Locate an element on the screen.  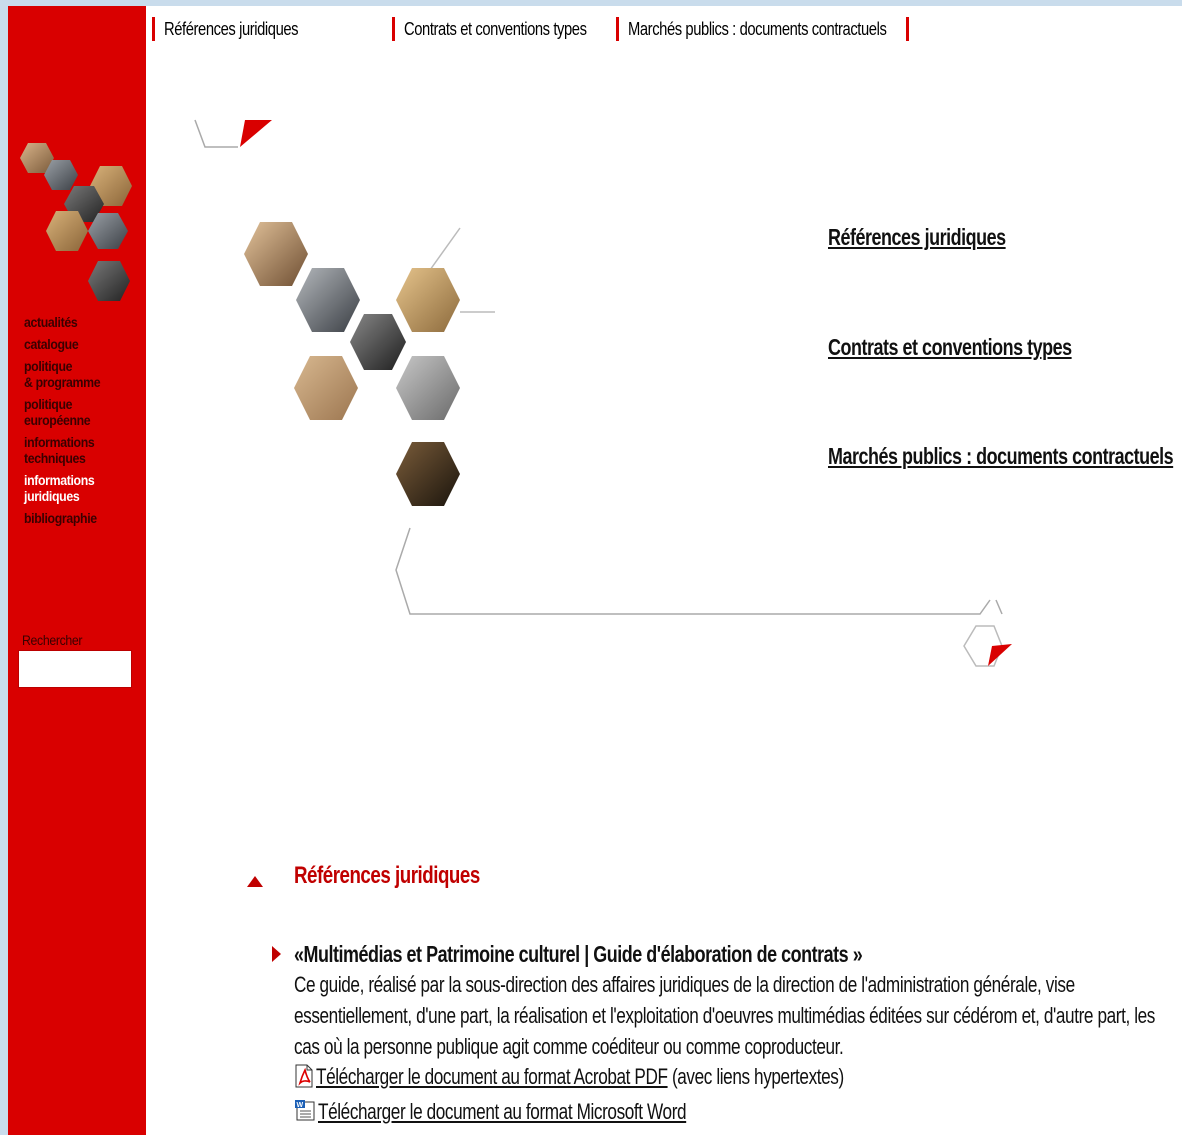
link-references-juridiques: Références juridiques is located at coordinates (917, 237).